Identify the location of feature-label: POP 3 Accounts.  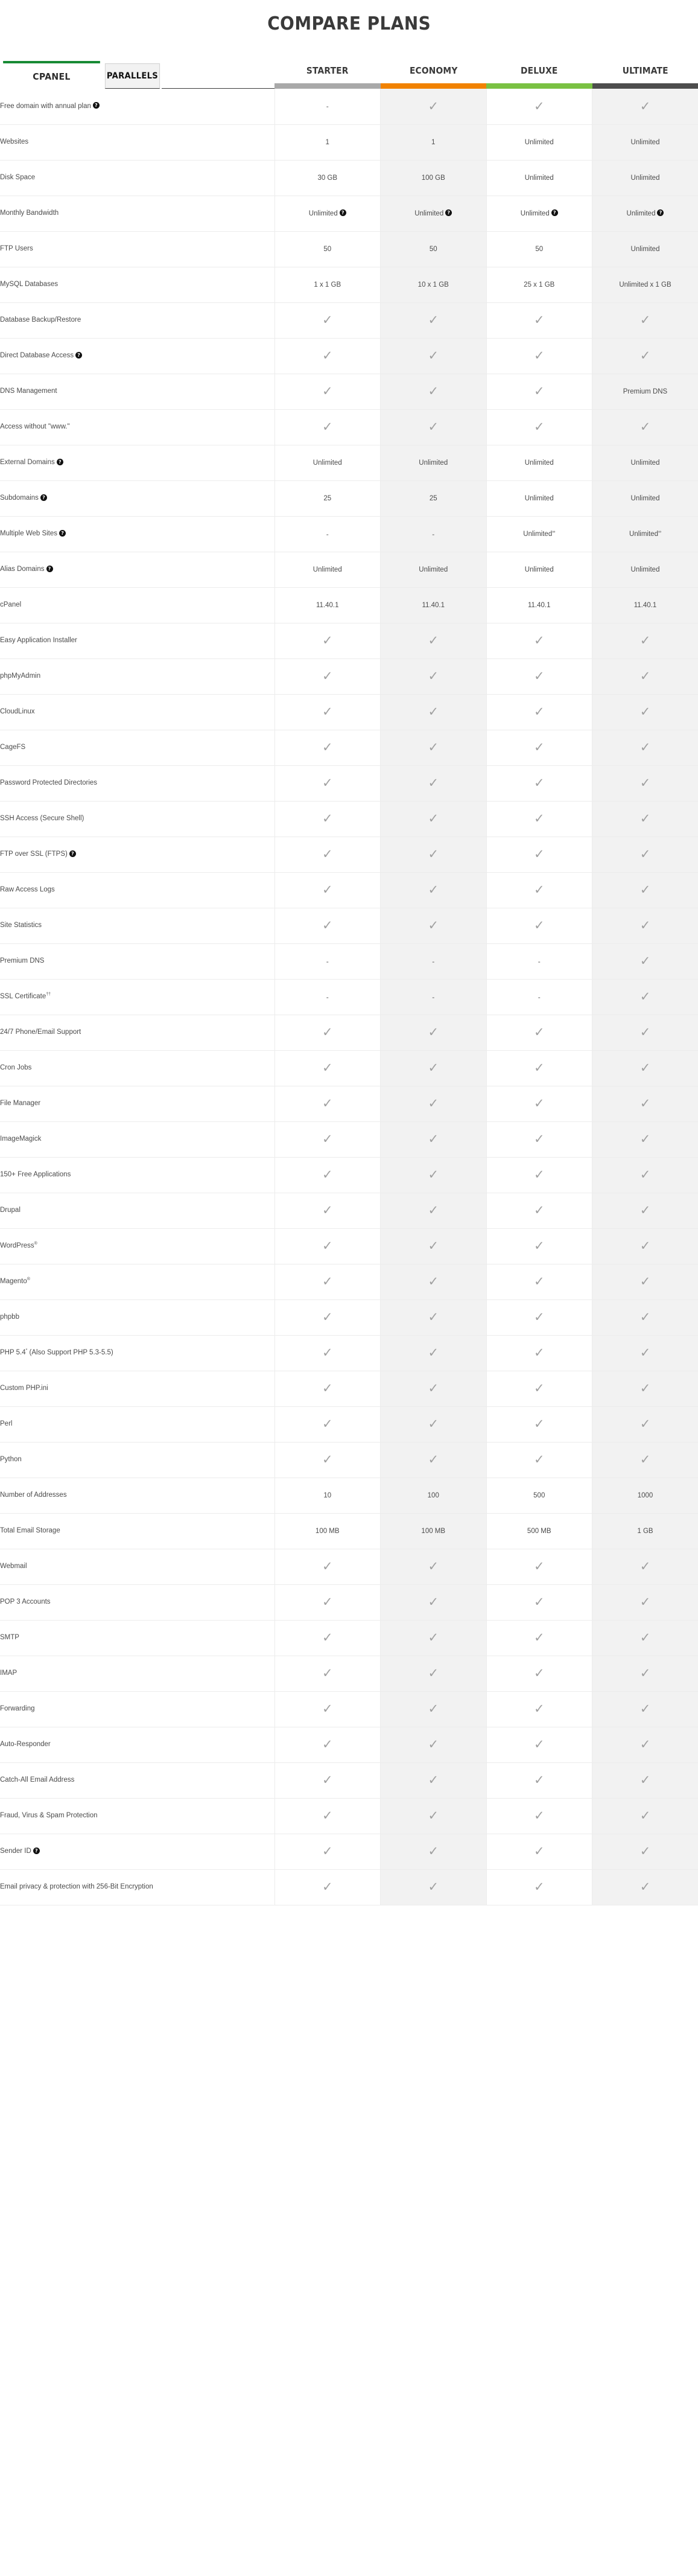
(25, 1602).